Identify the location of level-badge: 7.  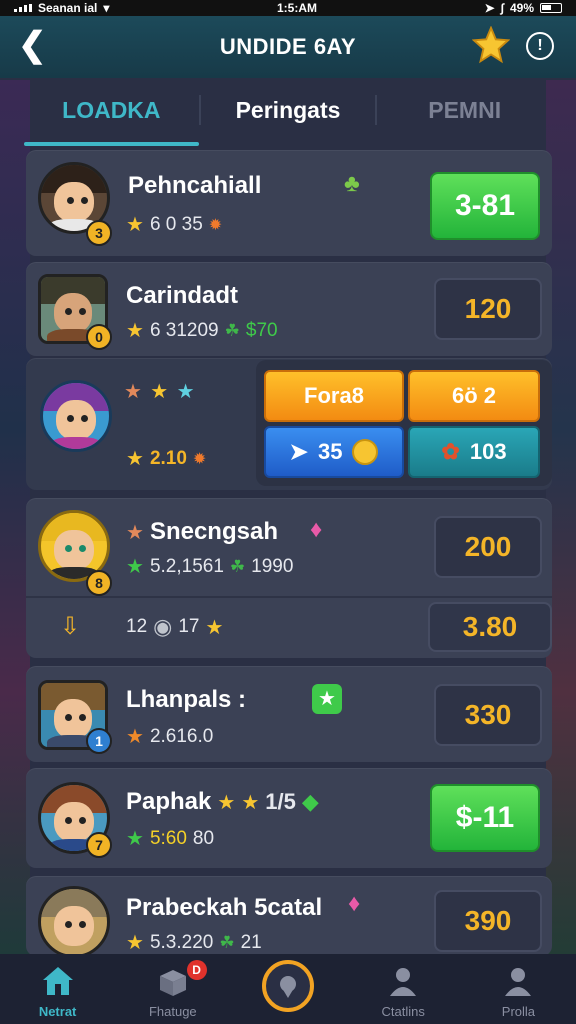
(99, 845).